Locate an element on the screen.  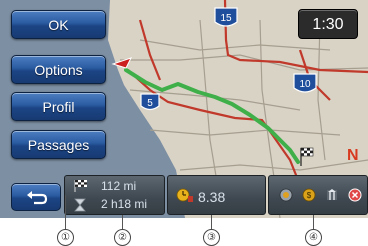
callout-1-label: ① is located at coordinates (65, 237).